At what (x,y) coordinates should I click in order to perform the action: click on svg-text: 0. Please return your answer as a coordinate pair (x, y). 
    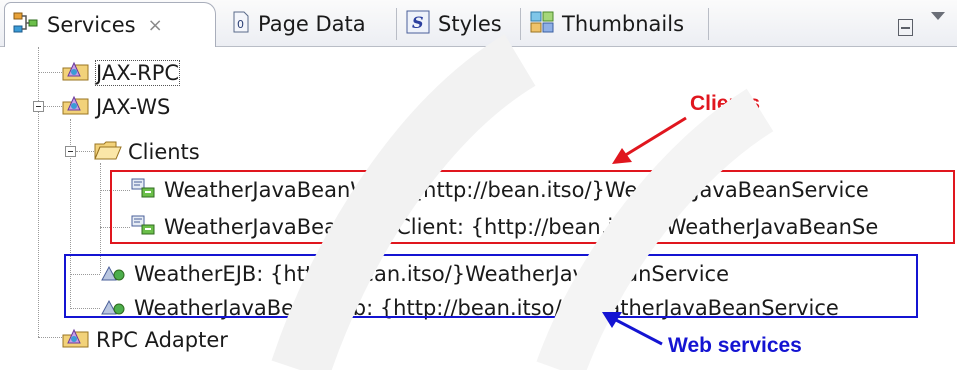
    Looking at the image, I should click on (240, 24).